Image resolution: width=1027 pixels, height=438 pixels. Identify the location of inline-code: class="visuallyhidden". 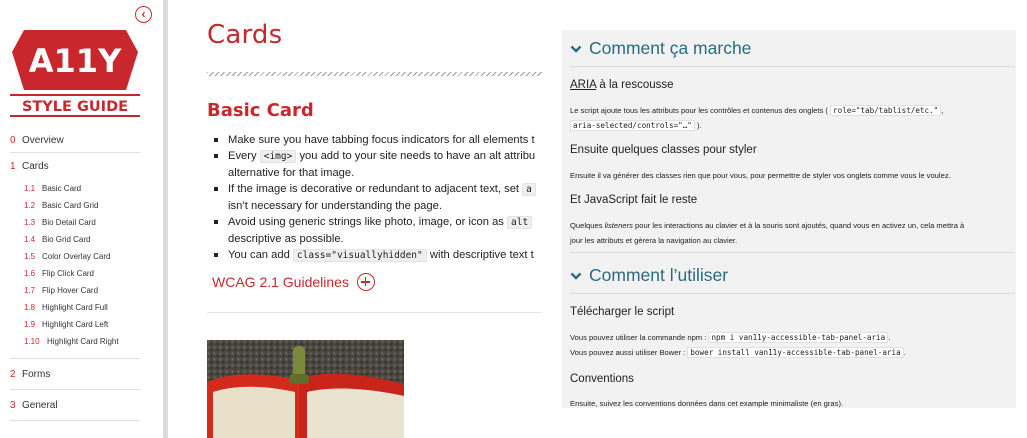
(359, 255).